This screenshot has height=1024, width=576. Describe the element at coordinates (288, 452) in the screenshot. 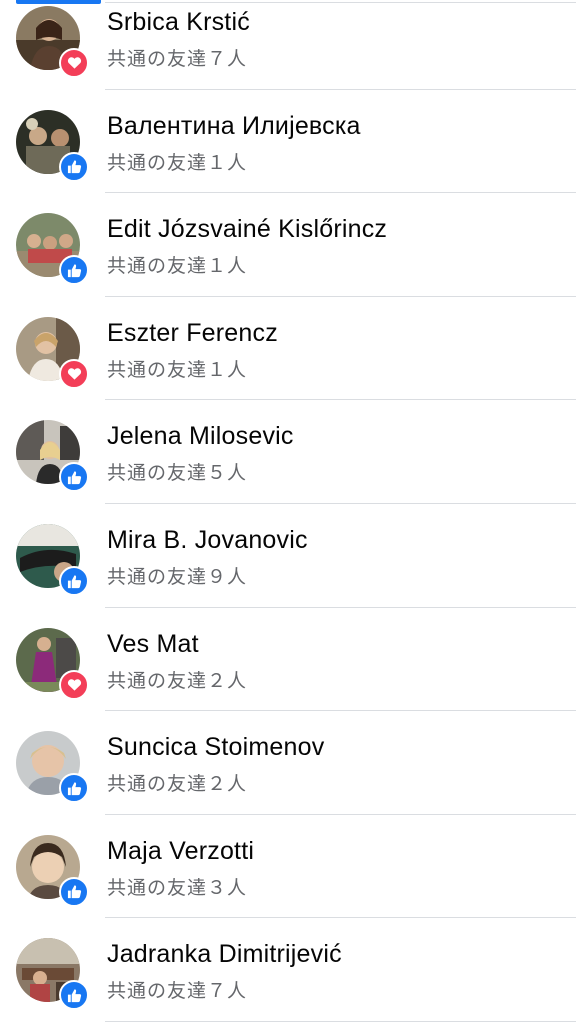

I see `list-item: Jelena Milosevic 共通の友達５人` at that location.